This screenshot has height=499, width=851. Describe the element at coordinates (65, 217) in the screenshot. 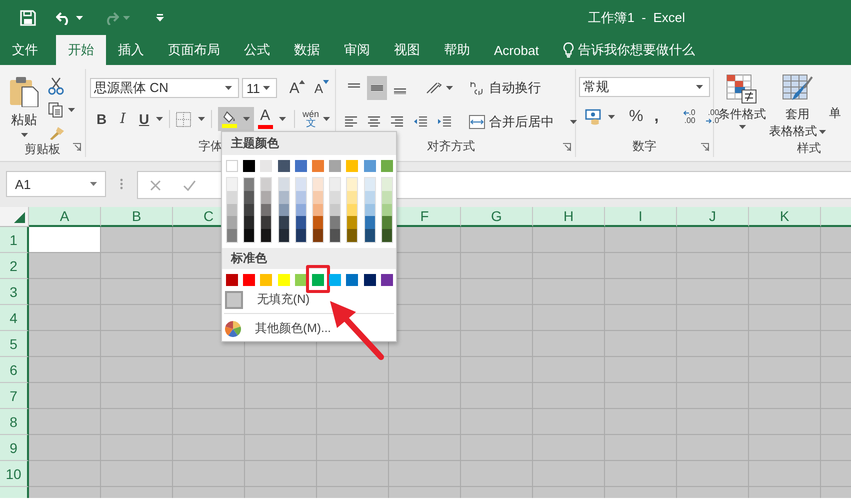

I see `column-header: A` at that location.